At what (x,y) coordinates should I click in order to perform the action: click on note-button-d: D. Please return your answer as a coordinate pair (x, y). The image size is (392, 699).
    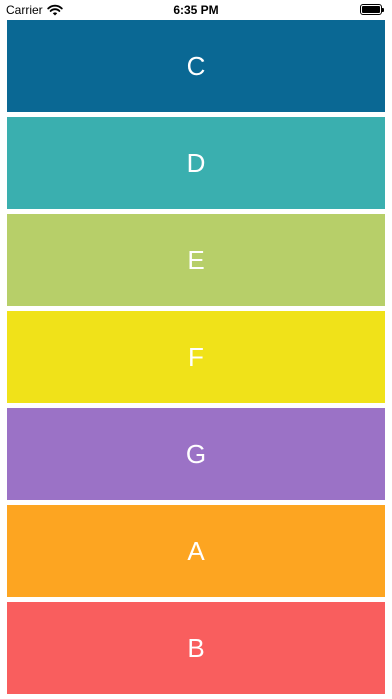
    Looking at the image, I should click on (196, 163).